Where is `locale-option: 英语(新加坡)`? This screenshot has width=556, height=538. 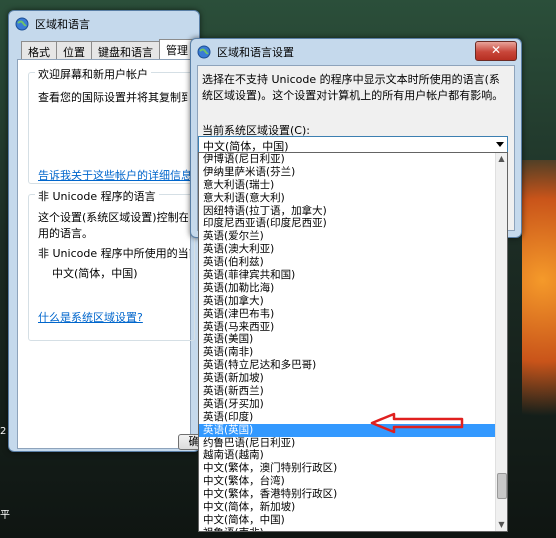 locale-option: 英语(新加坡) is located at coordinates (347, 378).